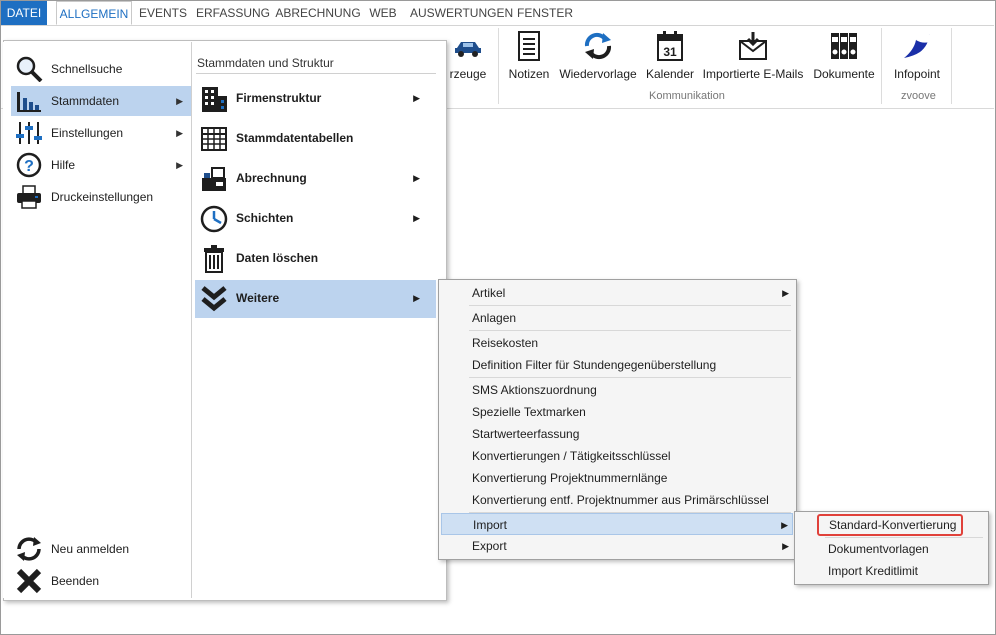 The height and width of the screenshot is (635, 996). What do you see at coordinates (878, 549) in the screenshot?
I see `dokumentvorlagen-label: Dokumentvorlagen` at bounding box center [878, 549].